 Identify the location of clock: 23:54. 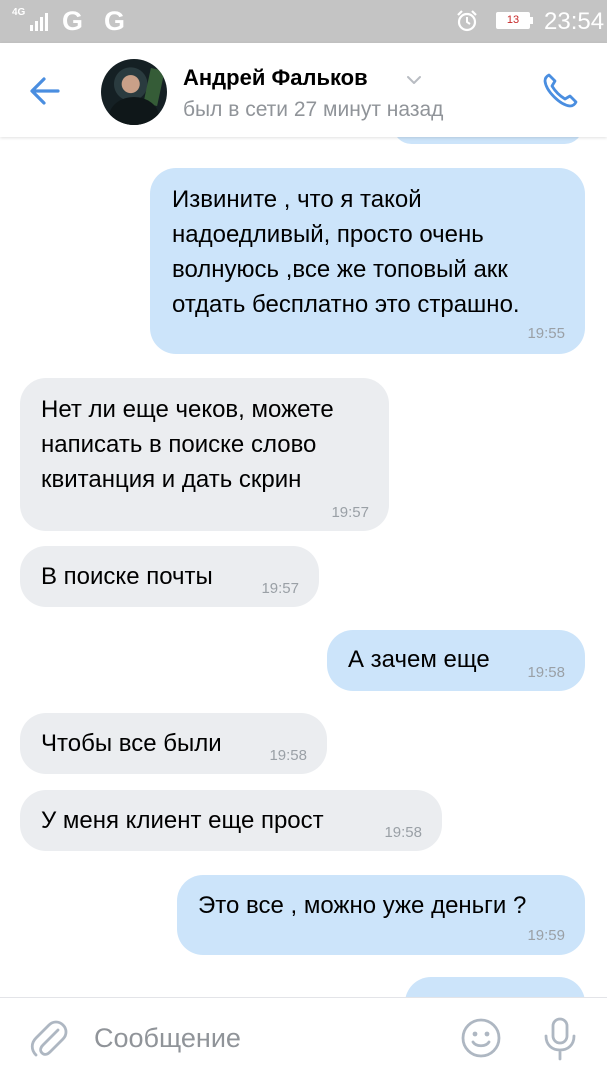
(574, 21).